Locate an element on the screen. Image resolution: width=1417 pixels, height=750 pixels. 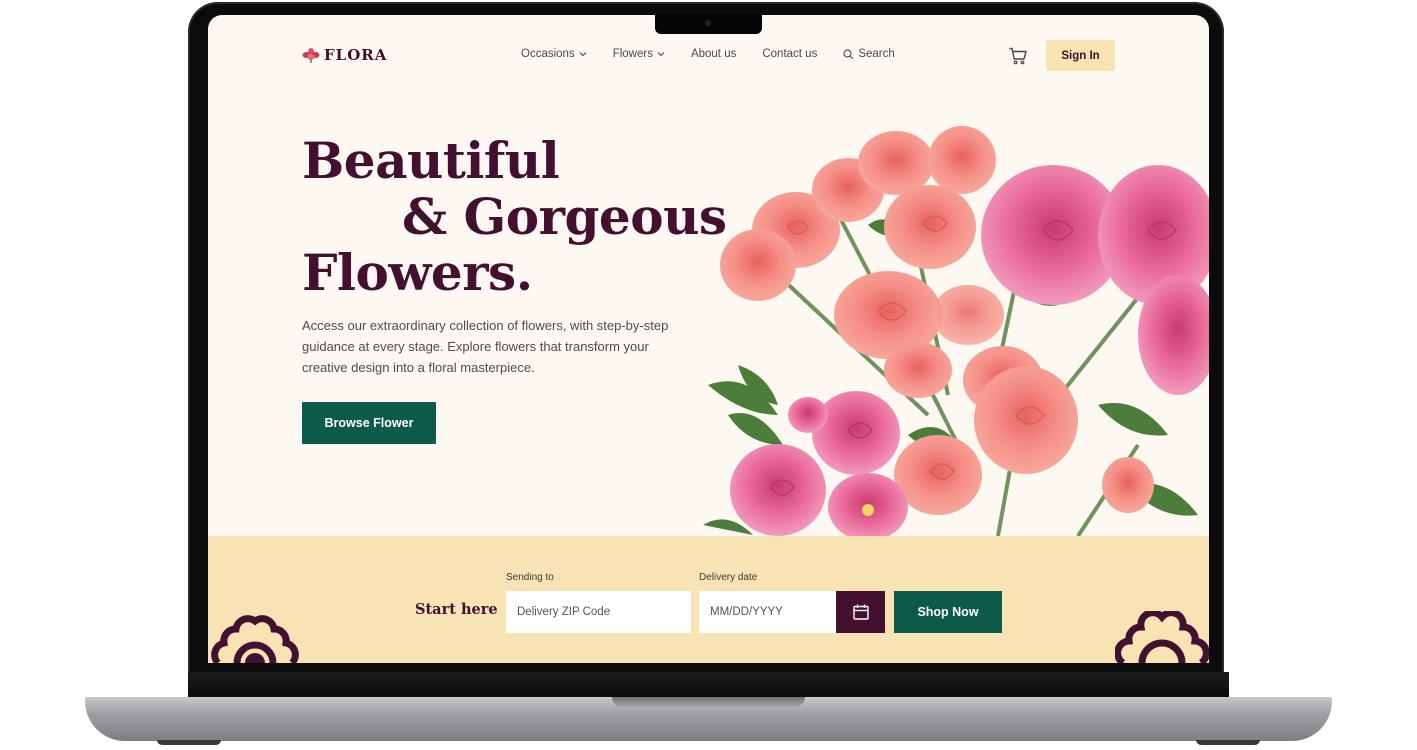
calendar-button is located at coordinates (860, 612).